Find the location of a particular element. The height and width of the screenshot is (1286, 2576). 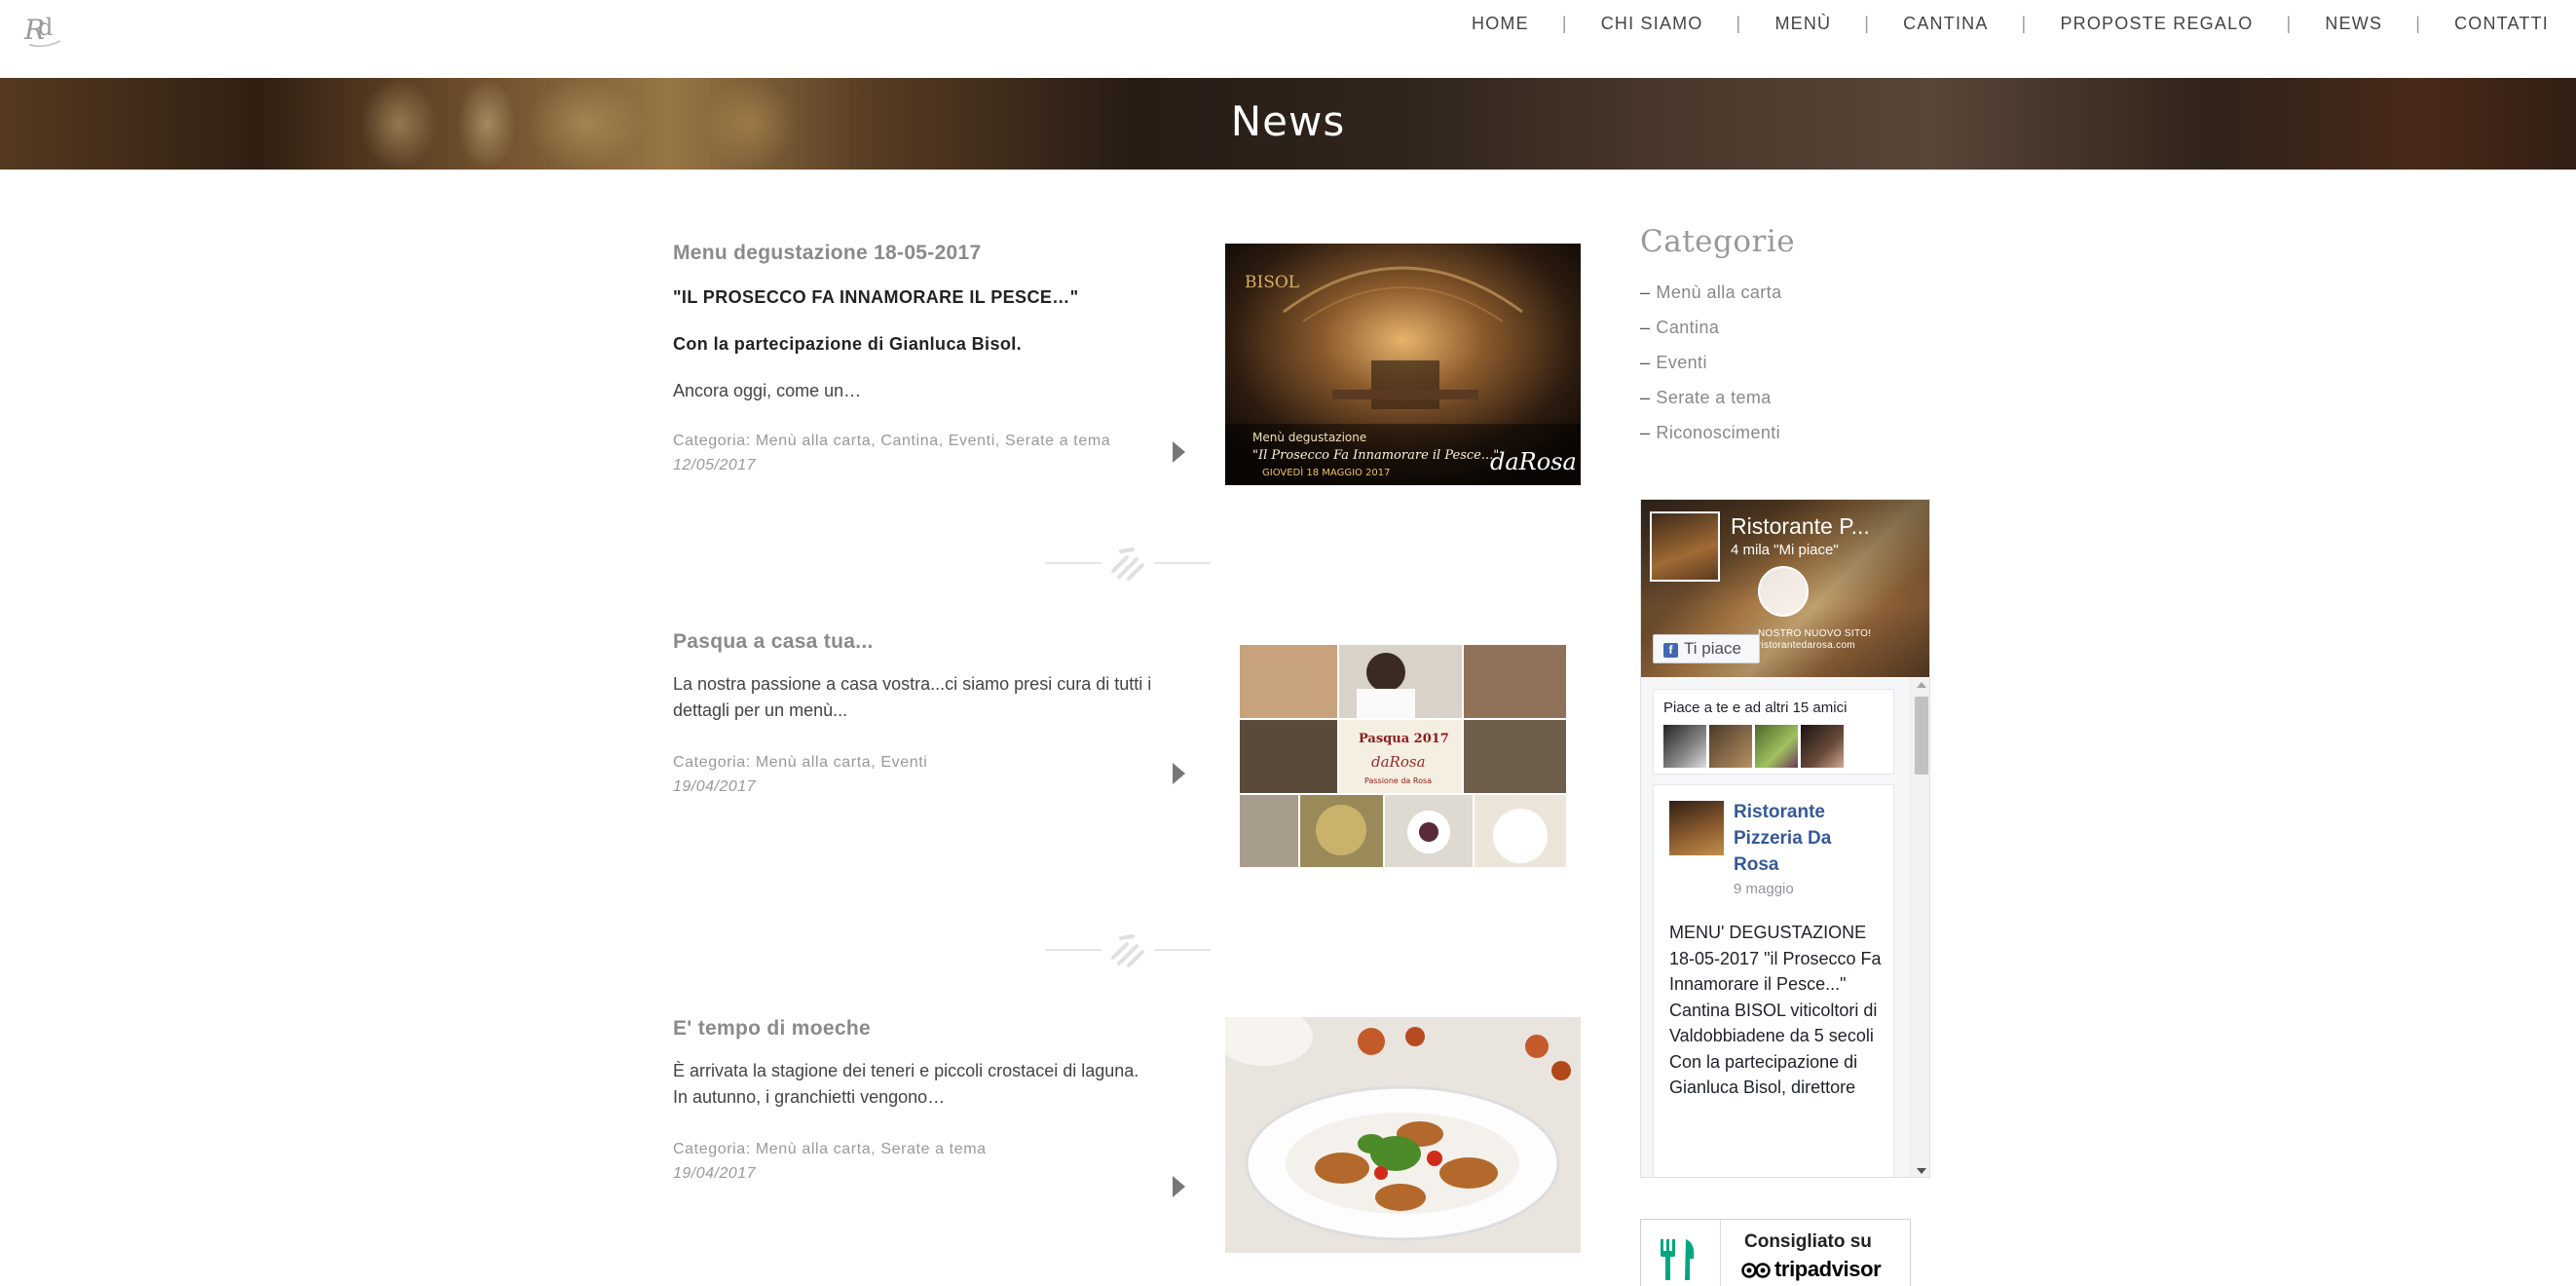

scrollbar-thumb is located at coordinates (1921, 736).